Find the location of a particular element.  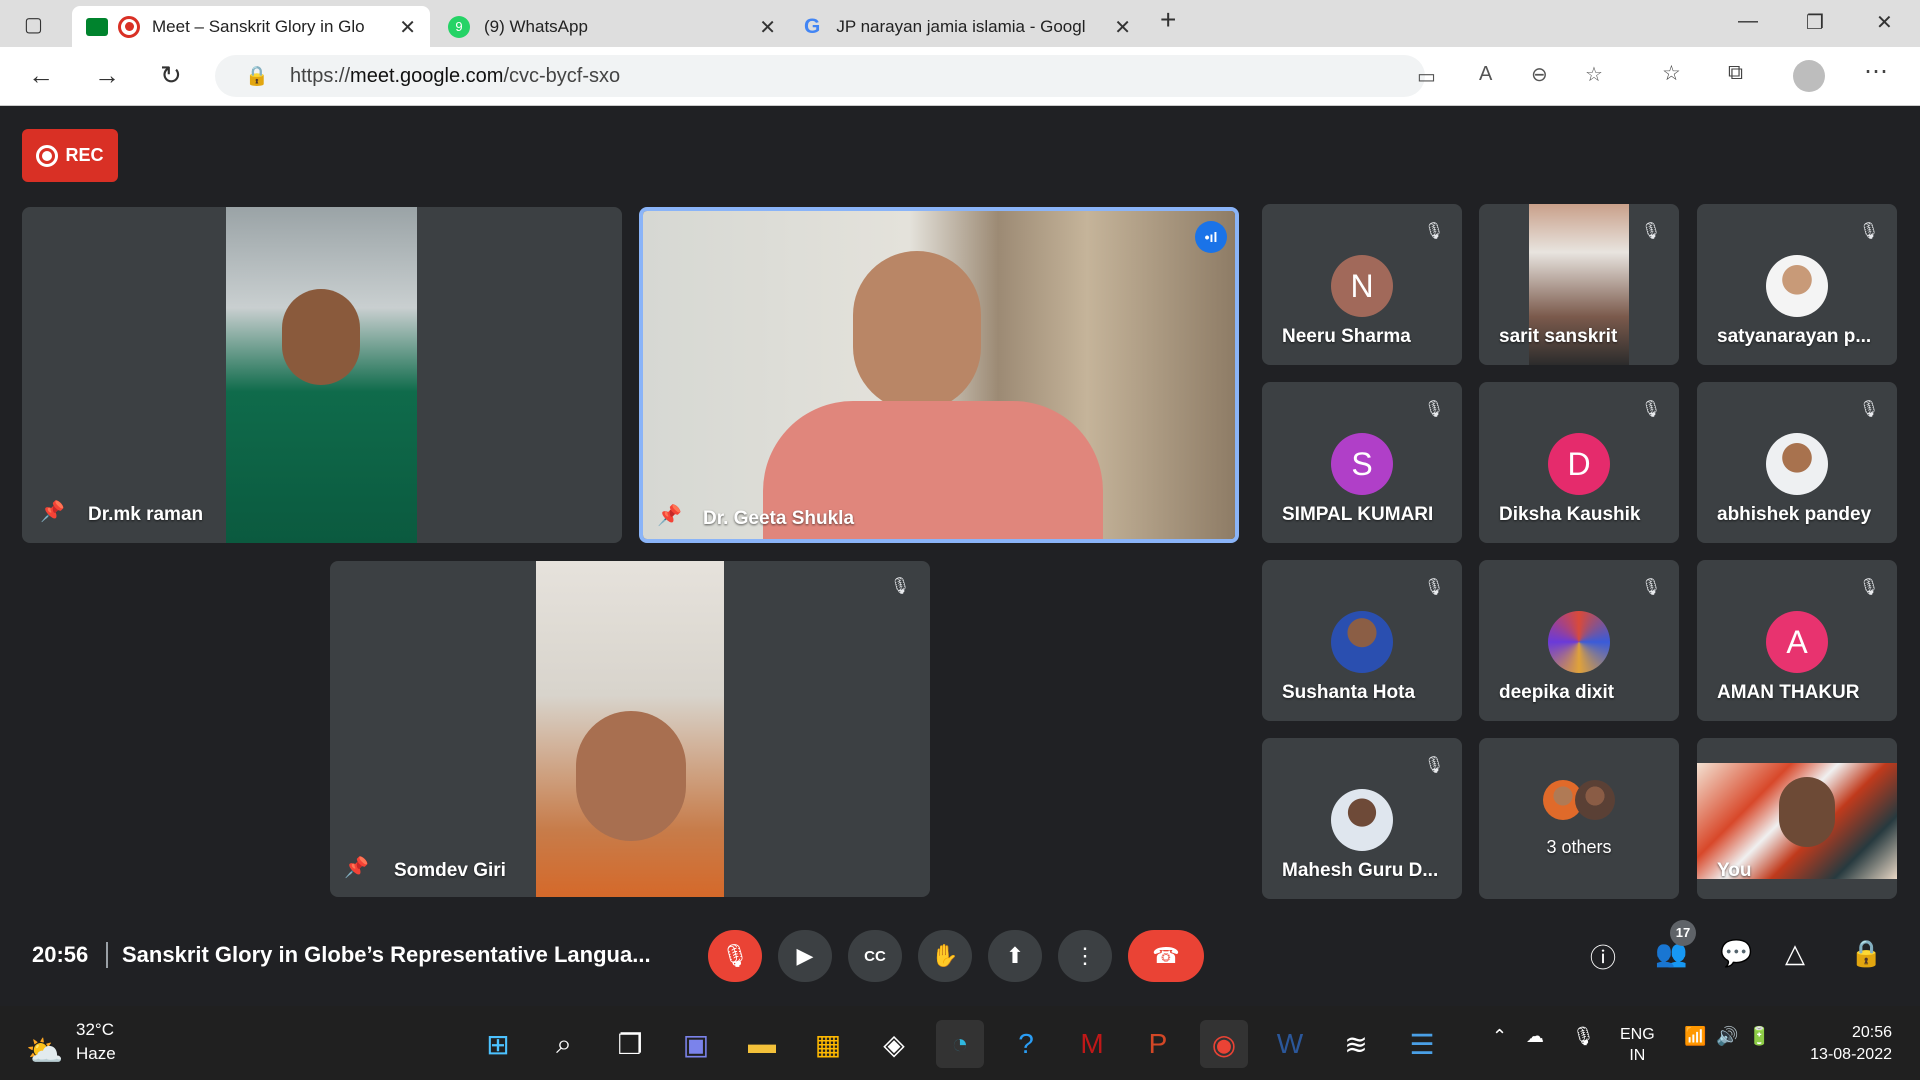

read-aloud-icon: A is located at coordinates (1485, 74).